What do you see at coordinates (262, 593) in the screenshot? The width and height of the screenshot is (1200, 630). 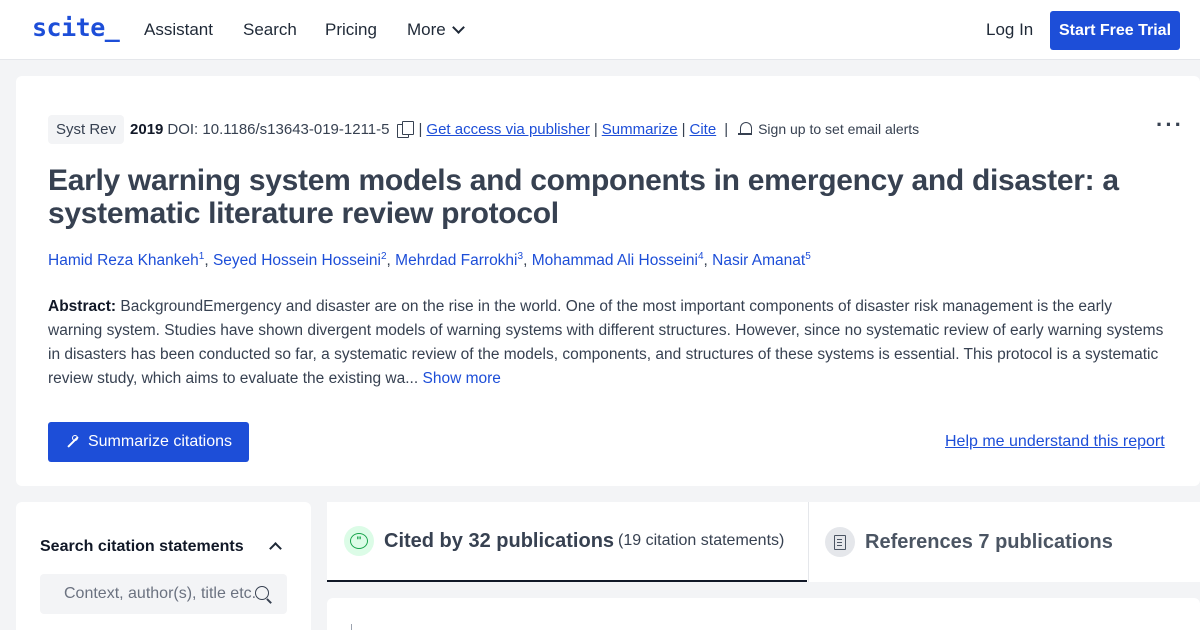 I see `search-icon` at bounding box center [262, 593].